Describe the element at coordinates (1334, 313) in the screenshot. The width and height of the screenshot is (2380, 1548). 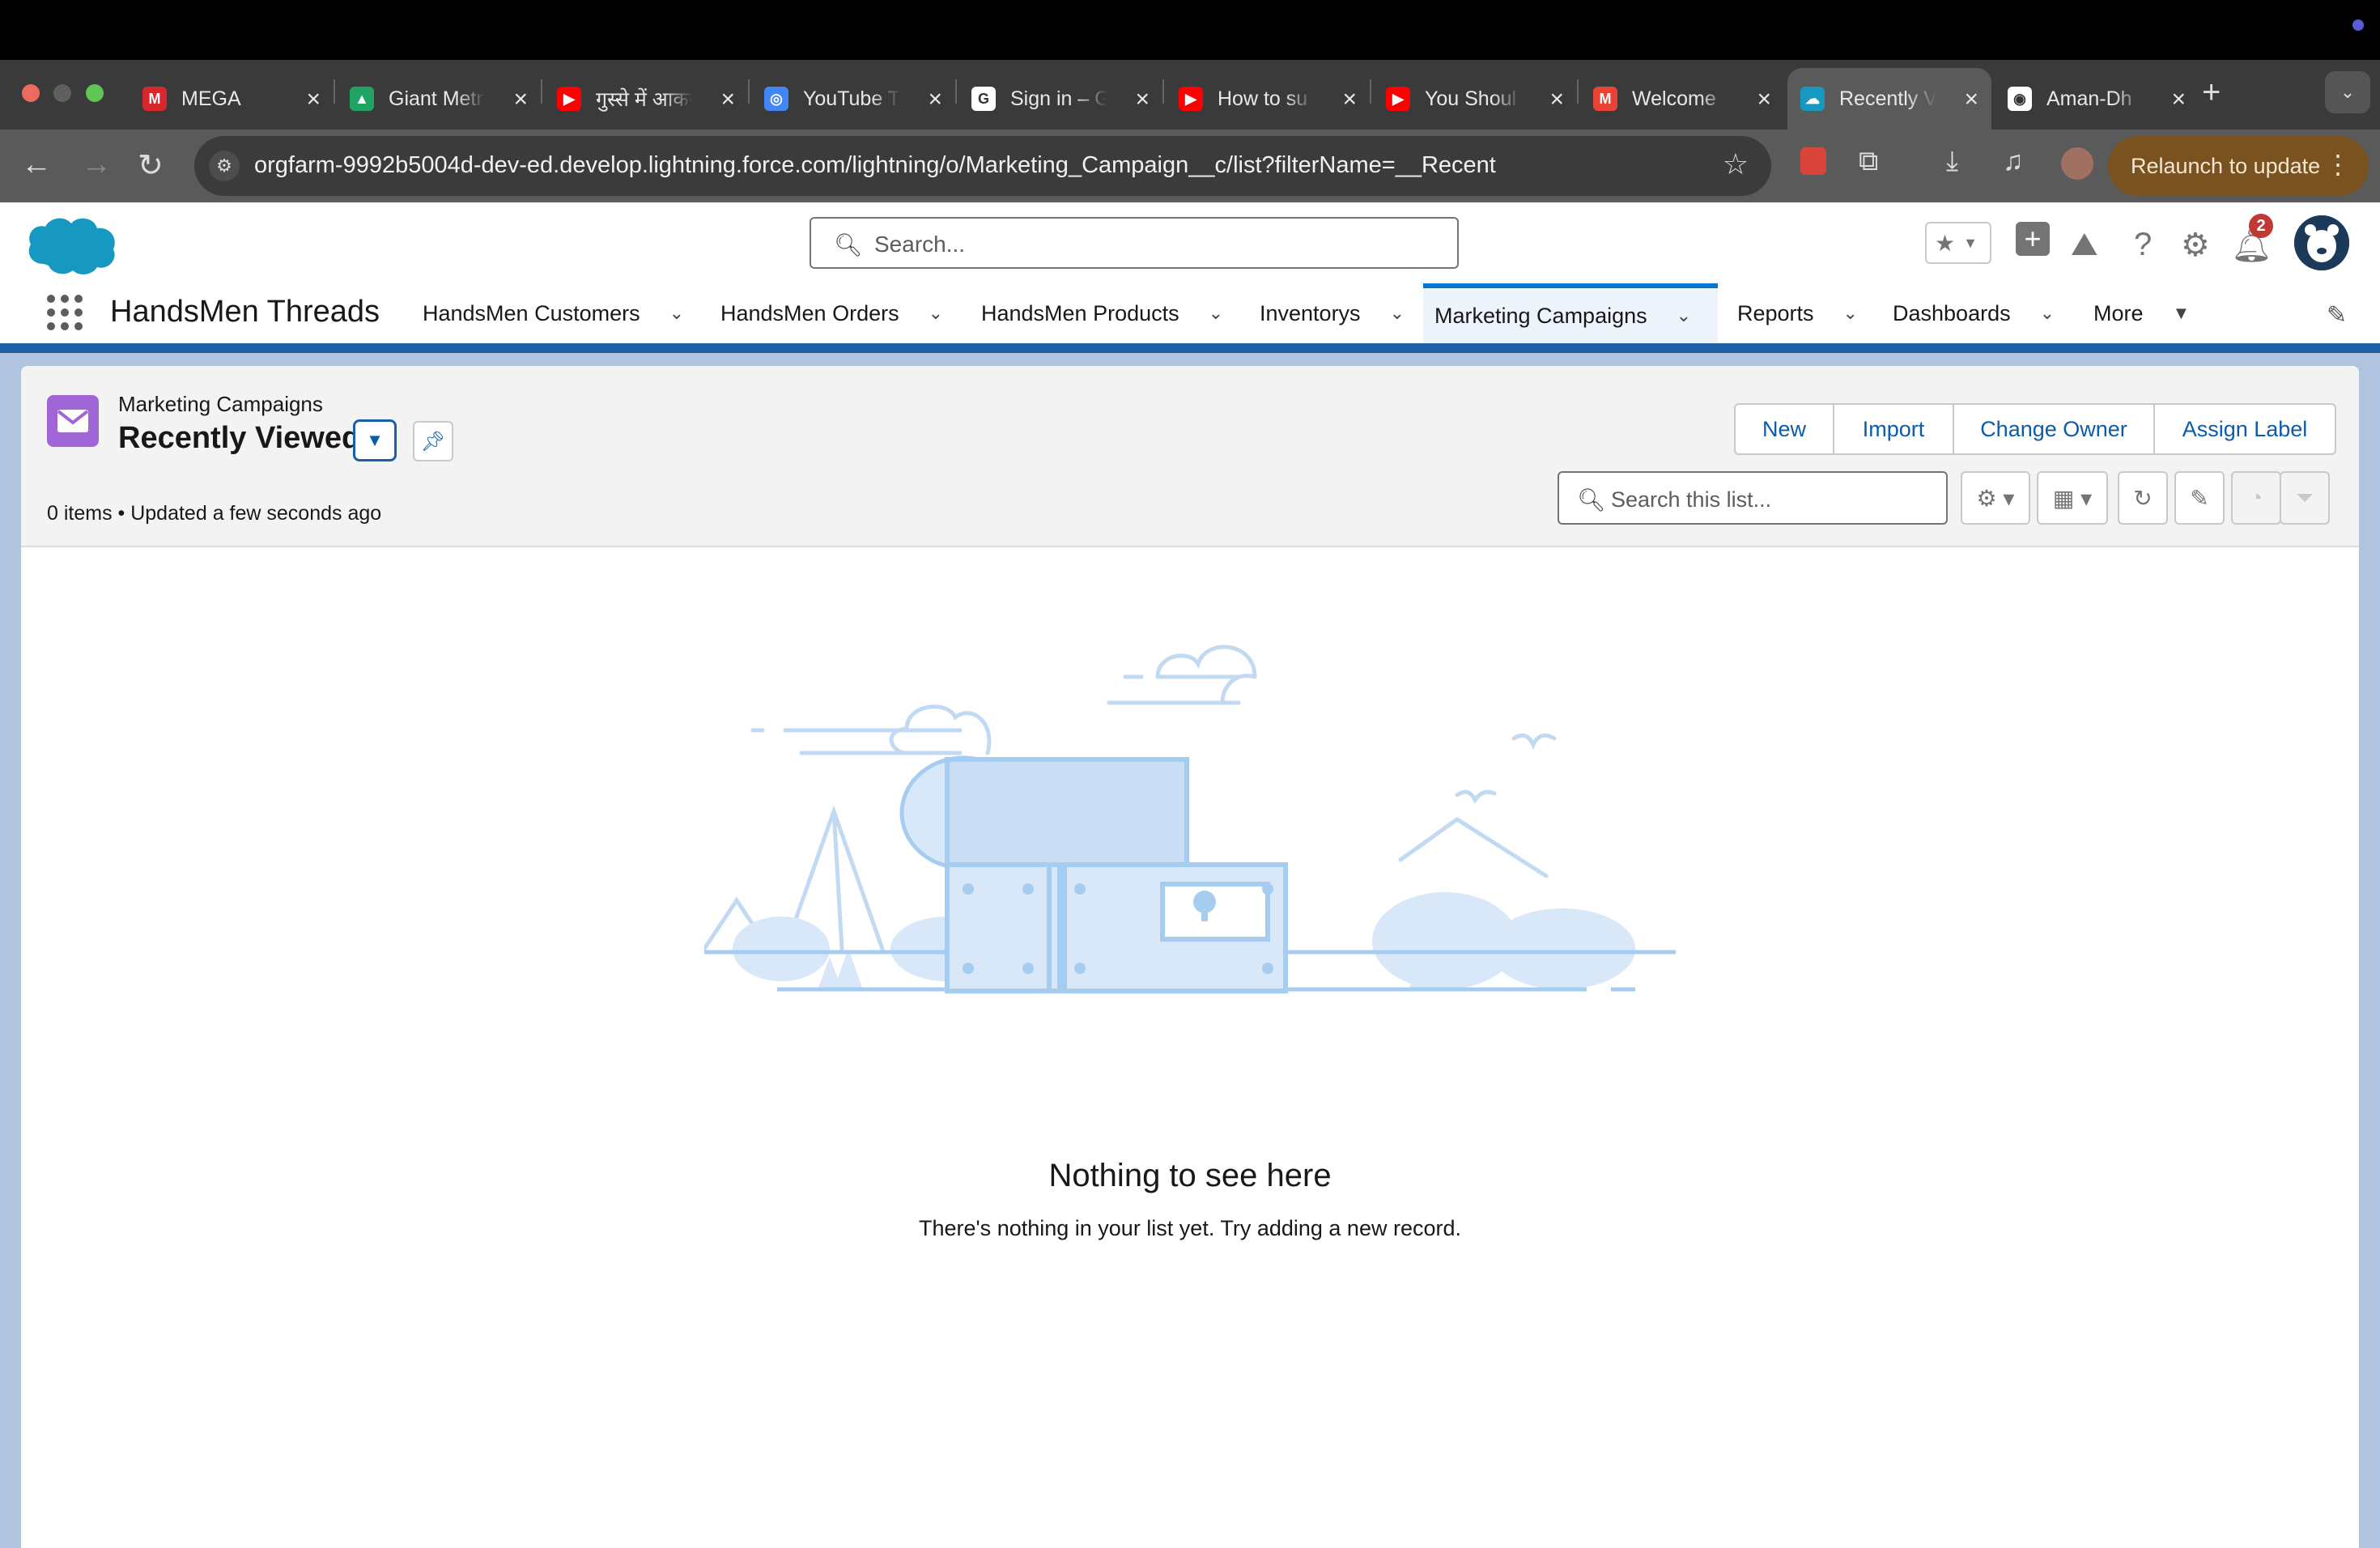
I see `nav-tab: Inventorys ⌄` at that location.